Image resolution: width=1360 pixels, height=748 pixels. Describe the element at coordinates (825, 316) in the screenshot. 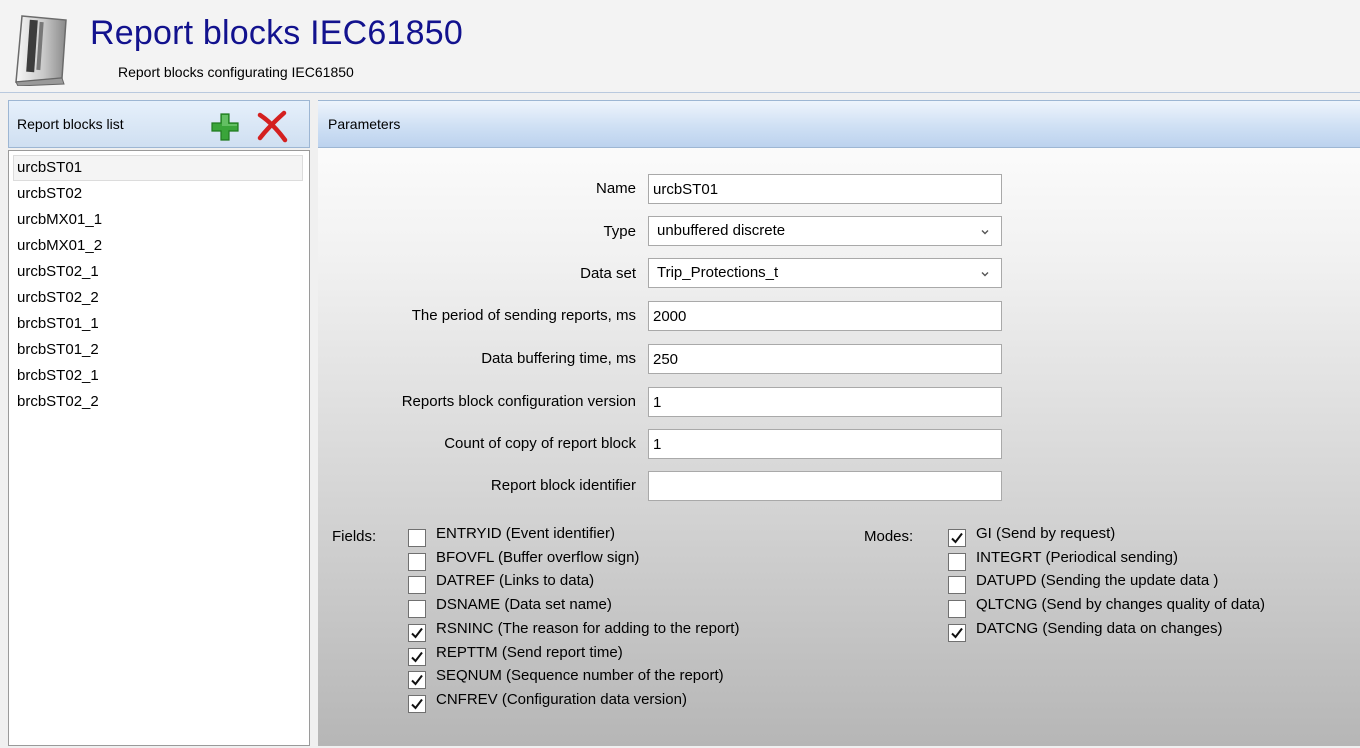

I see `period-input` at that location.